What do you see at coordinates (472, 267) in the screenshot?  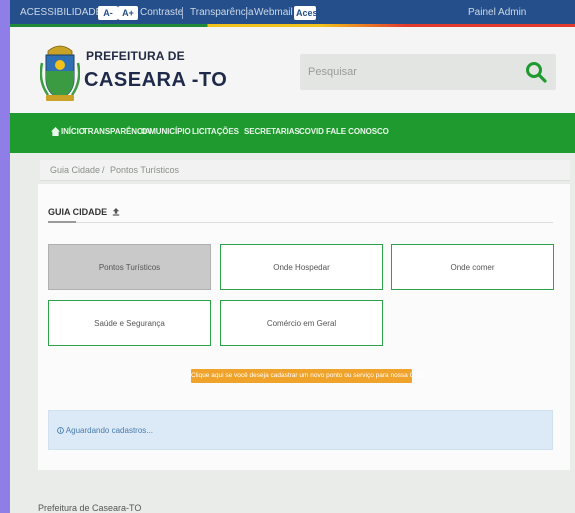 I see `tile-onde-comer: Onde comer` at bounding box center [472, 267].